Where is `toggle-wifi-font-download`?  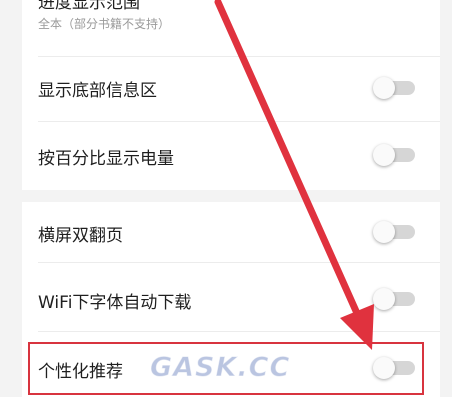 toggle-wifi-font-download is located at coordinates (394, 299).